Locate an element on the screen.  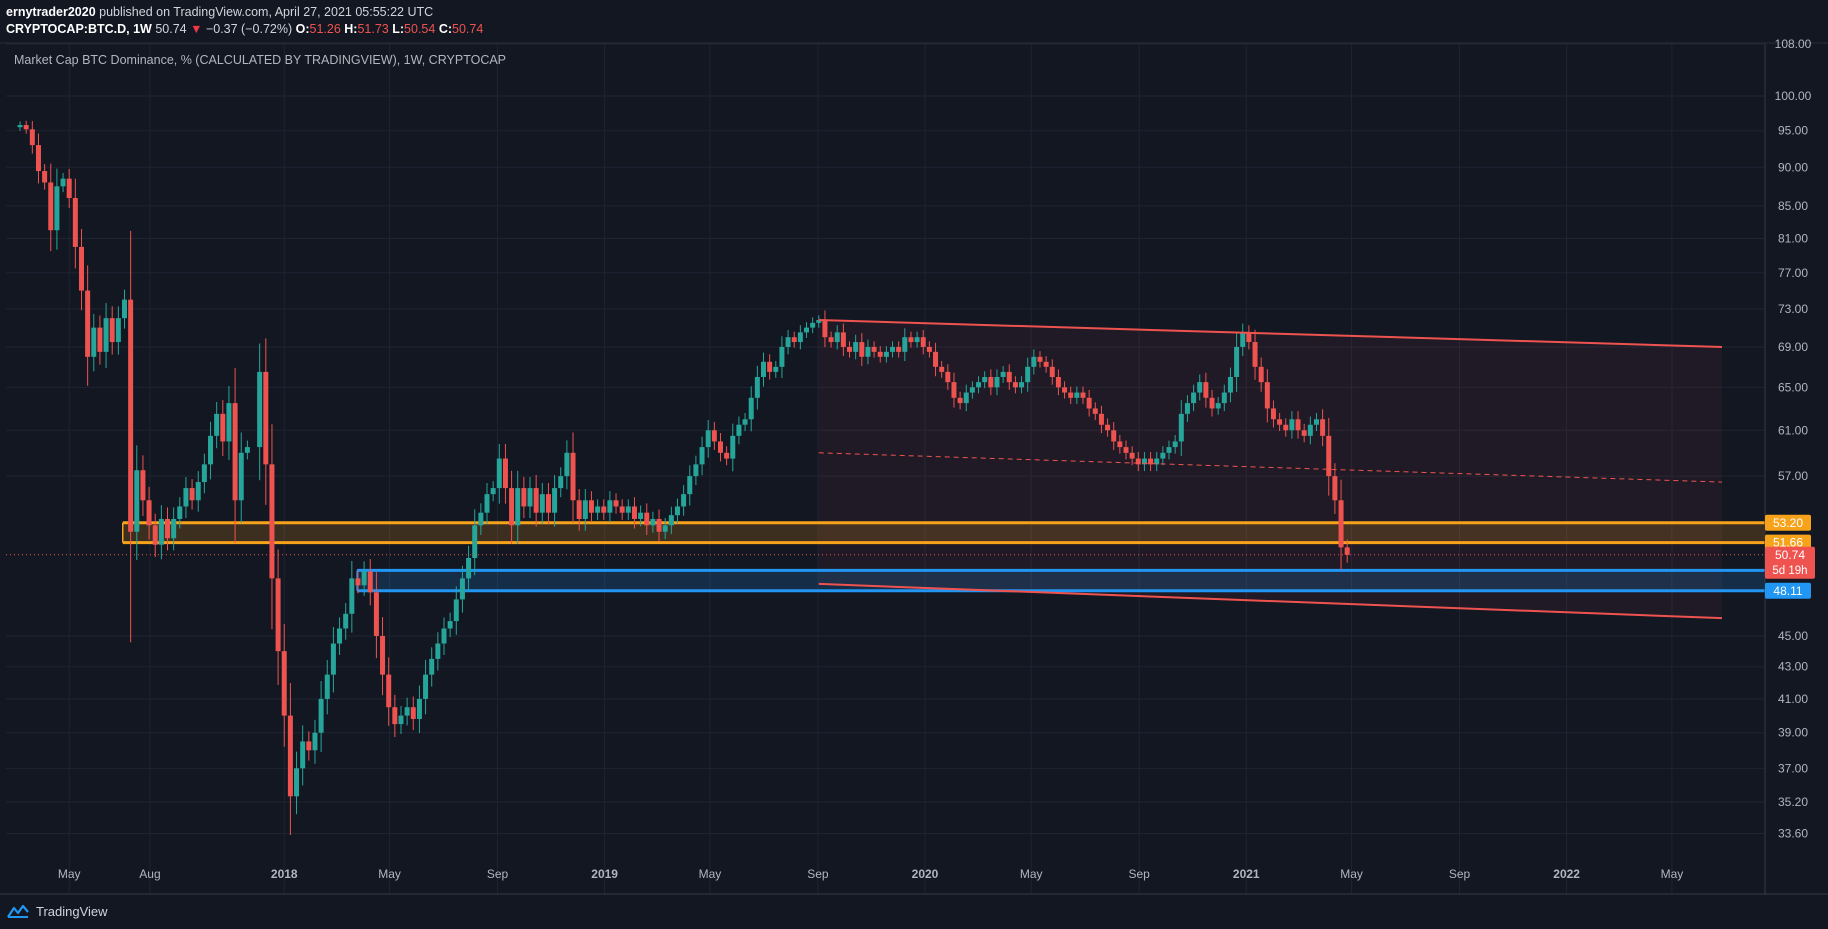
tradingview-brand: TradingView is located at coordinates (57, 911).